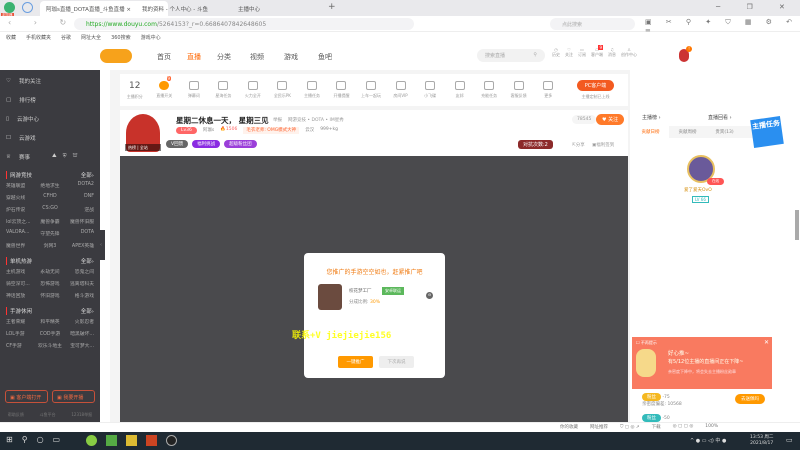 This screenshot has height=450, width=800. Describe the element at coordinates (79, 271) in the screenshot. I see `category-link: 恐鬼之间` at that location.